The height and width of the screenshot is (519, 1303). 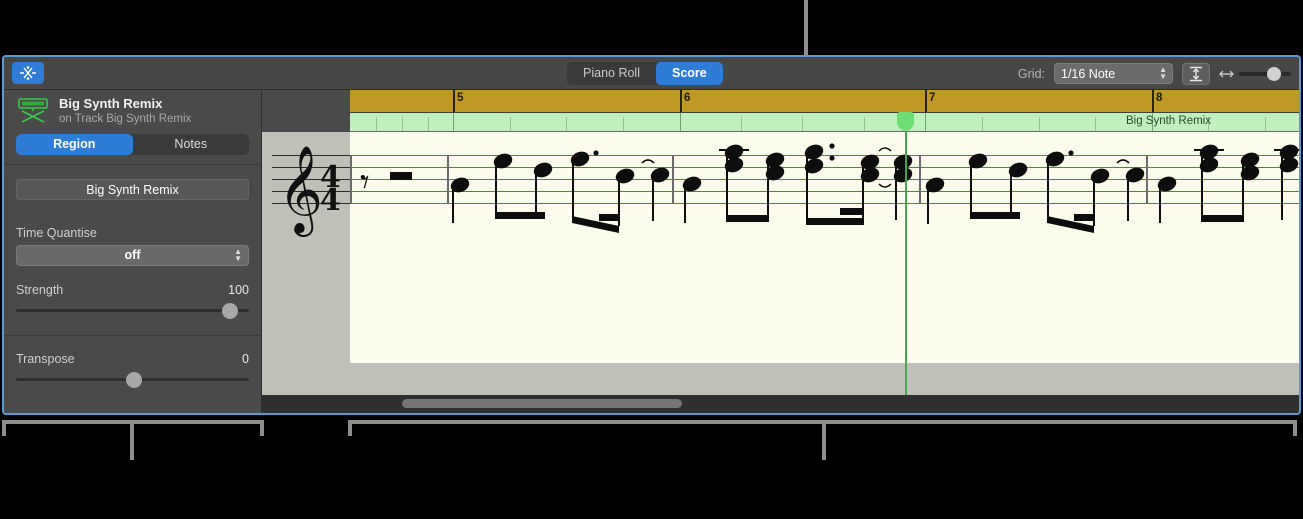 What do you see at coordinates (33, 111) in the screenshot?
I see `synth-keyboard-icon` at bounding box center [33, 111].